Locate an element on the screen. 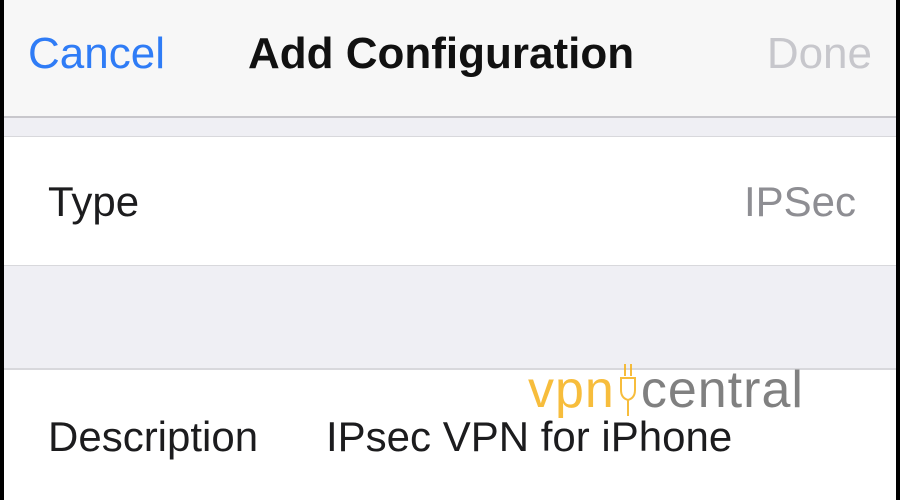 Image resolution: width=900 pixels, height=500 pixels. watermark-logo: vpn central is located at coordinates (666, 390).